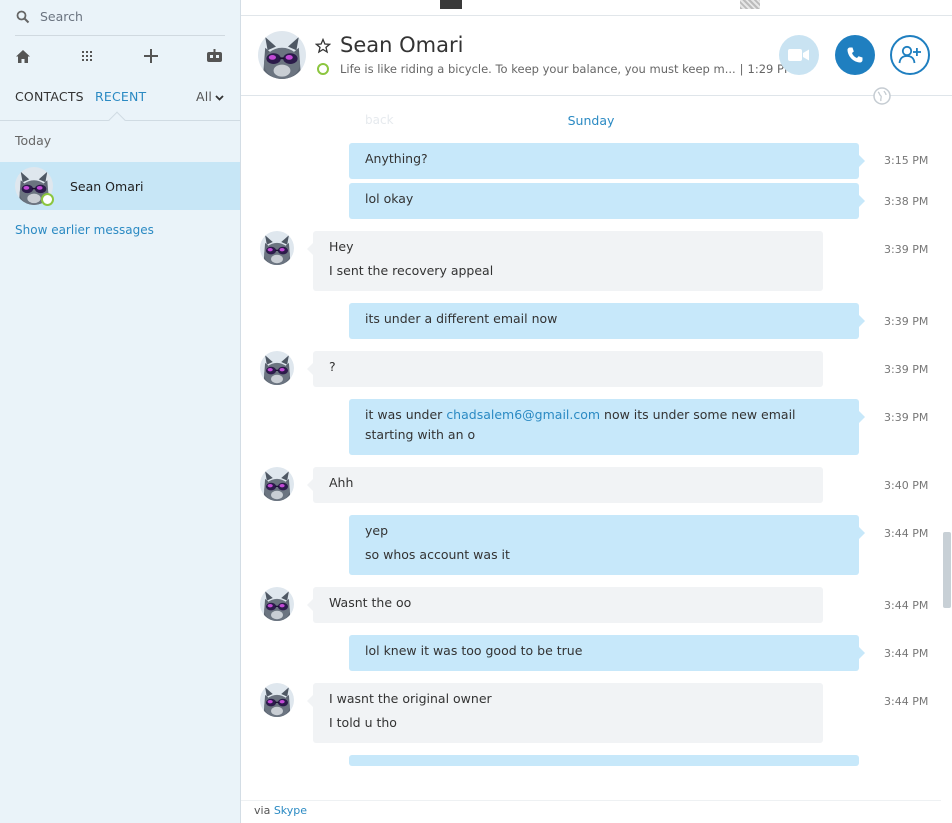  Describe the element at coordinates (947, 570) in the screenshot. I see `scrollbar-thumb` at that location.